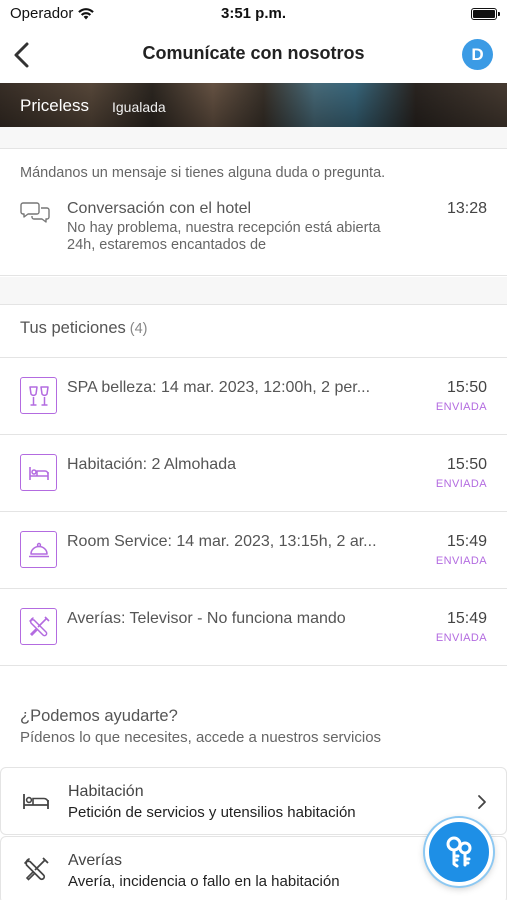 The image size is (507, 900). What do you see at coordinates (477, 54) in the screenshot?
I see `avatar: D` at bounding box center [477, 54].